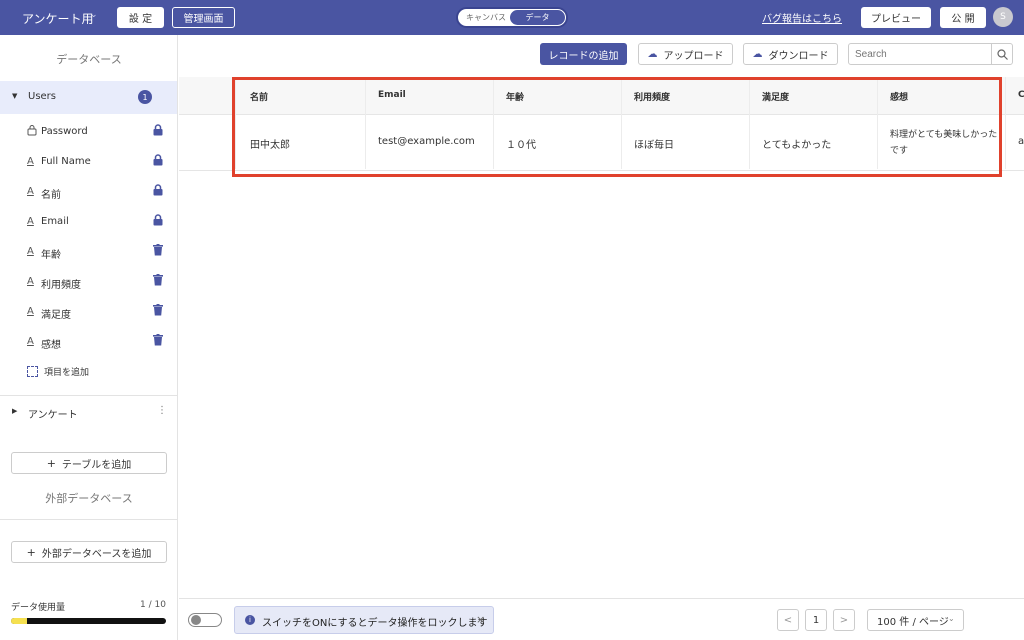  I want to click on field-item: A 感想, so click(88, 343).